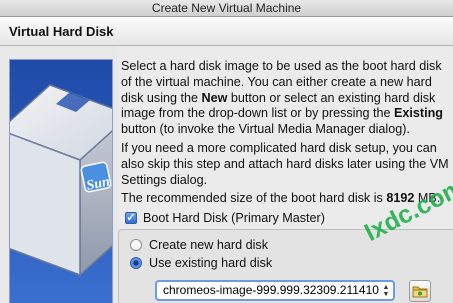  I want to click on checkmark-icon: ✓, so click(131, 218).